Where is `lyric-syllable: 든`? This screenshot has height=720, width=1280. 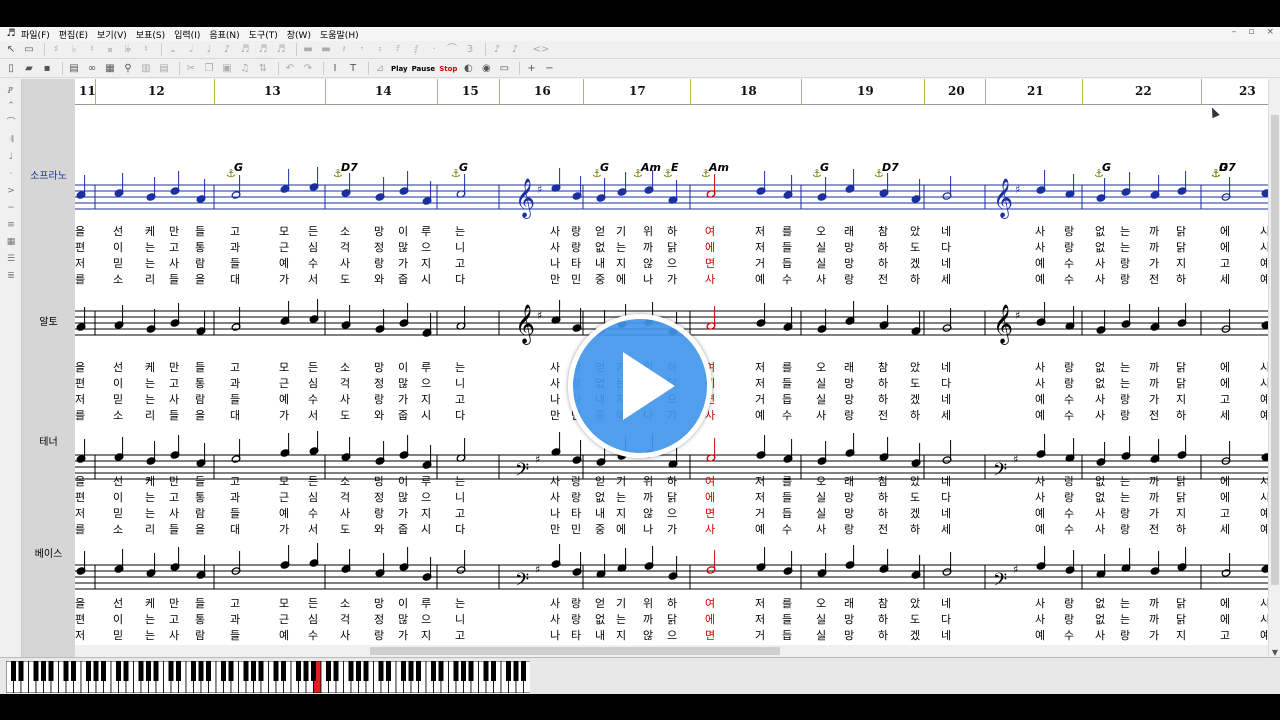
lyric-syllable: 든 is located at coordinates (313, 367).